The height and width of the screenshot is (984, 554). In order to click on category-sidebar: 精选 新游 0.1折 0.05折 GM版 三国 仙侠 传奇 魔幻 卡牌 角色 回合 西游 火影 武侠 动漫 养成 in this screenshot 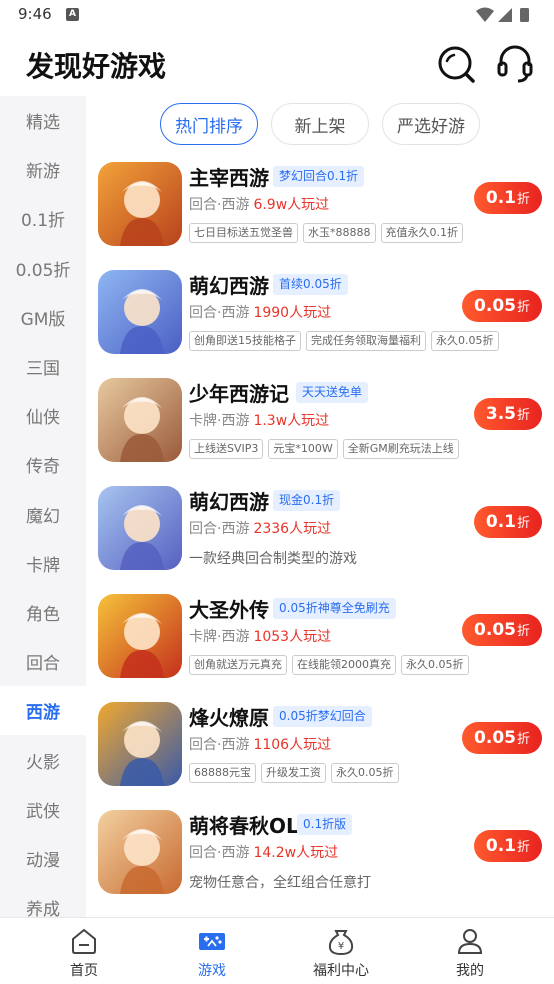, I will do `click(43, 506)`.